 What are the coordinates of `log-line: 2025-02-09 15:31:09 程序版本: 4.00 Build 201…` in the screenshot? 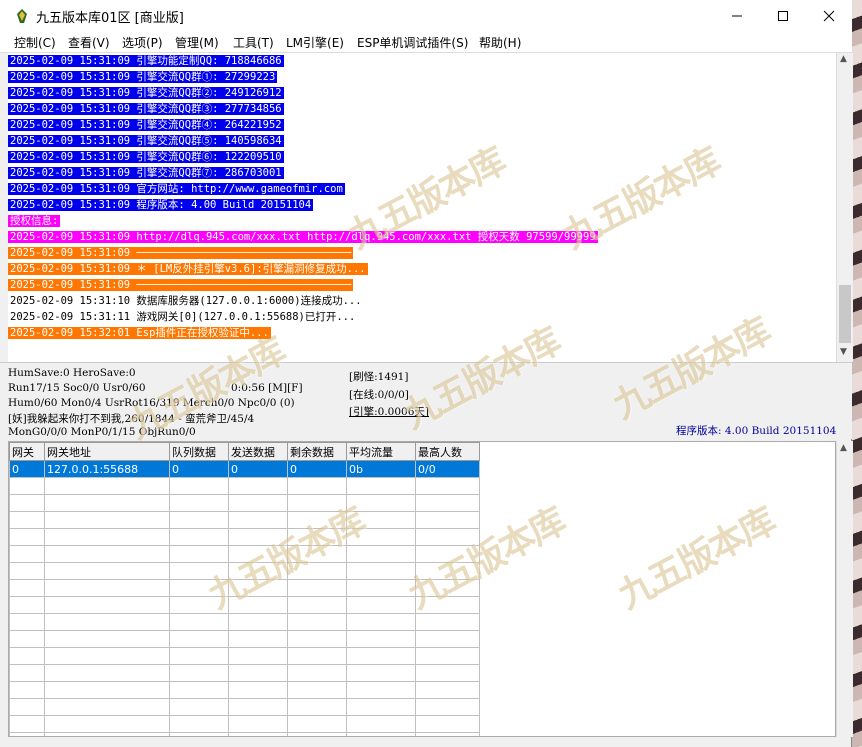 It's located at (422, 205).